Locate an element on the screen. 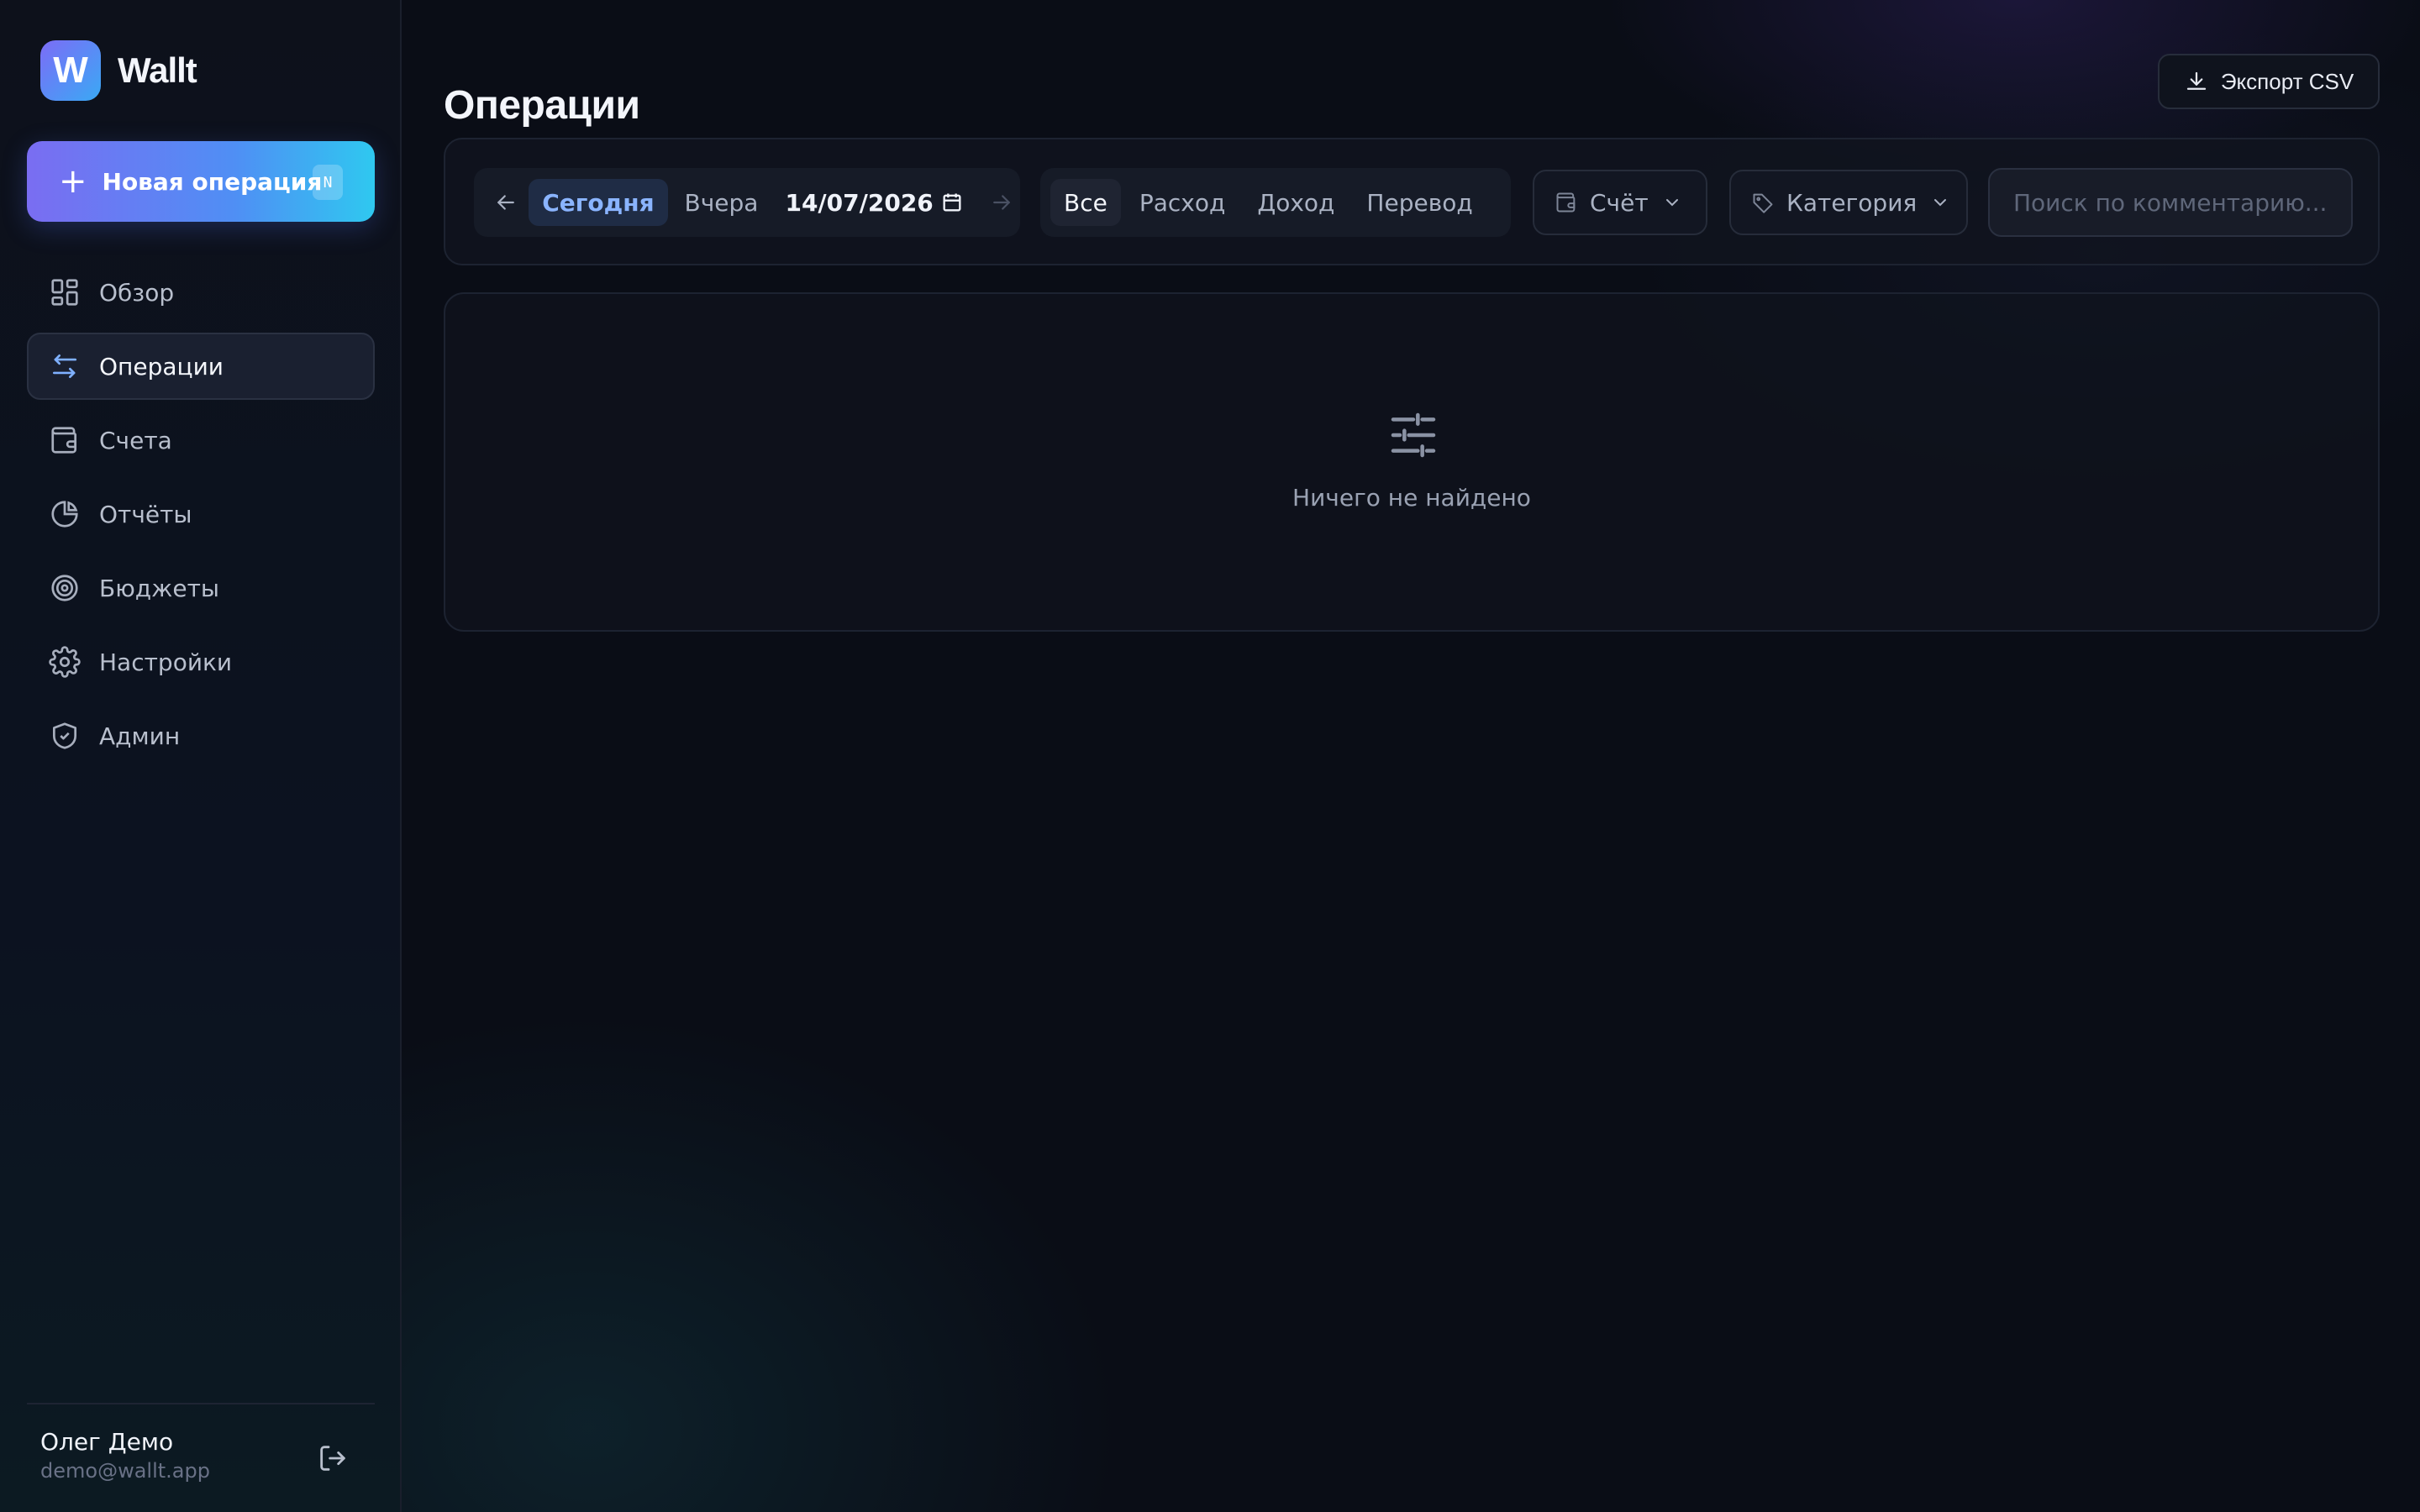 This screenshot has width=2420, height=1512. prev-day-button is located at coordinates (505, 202).